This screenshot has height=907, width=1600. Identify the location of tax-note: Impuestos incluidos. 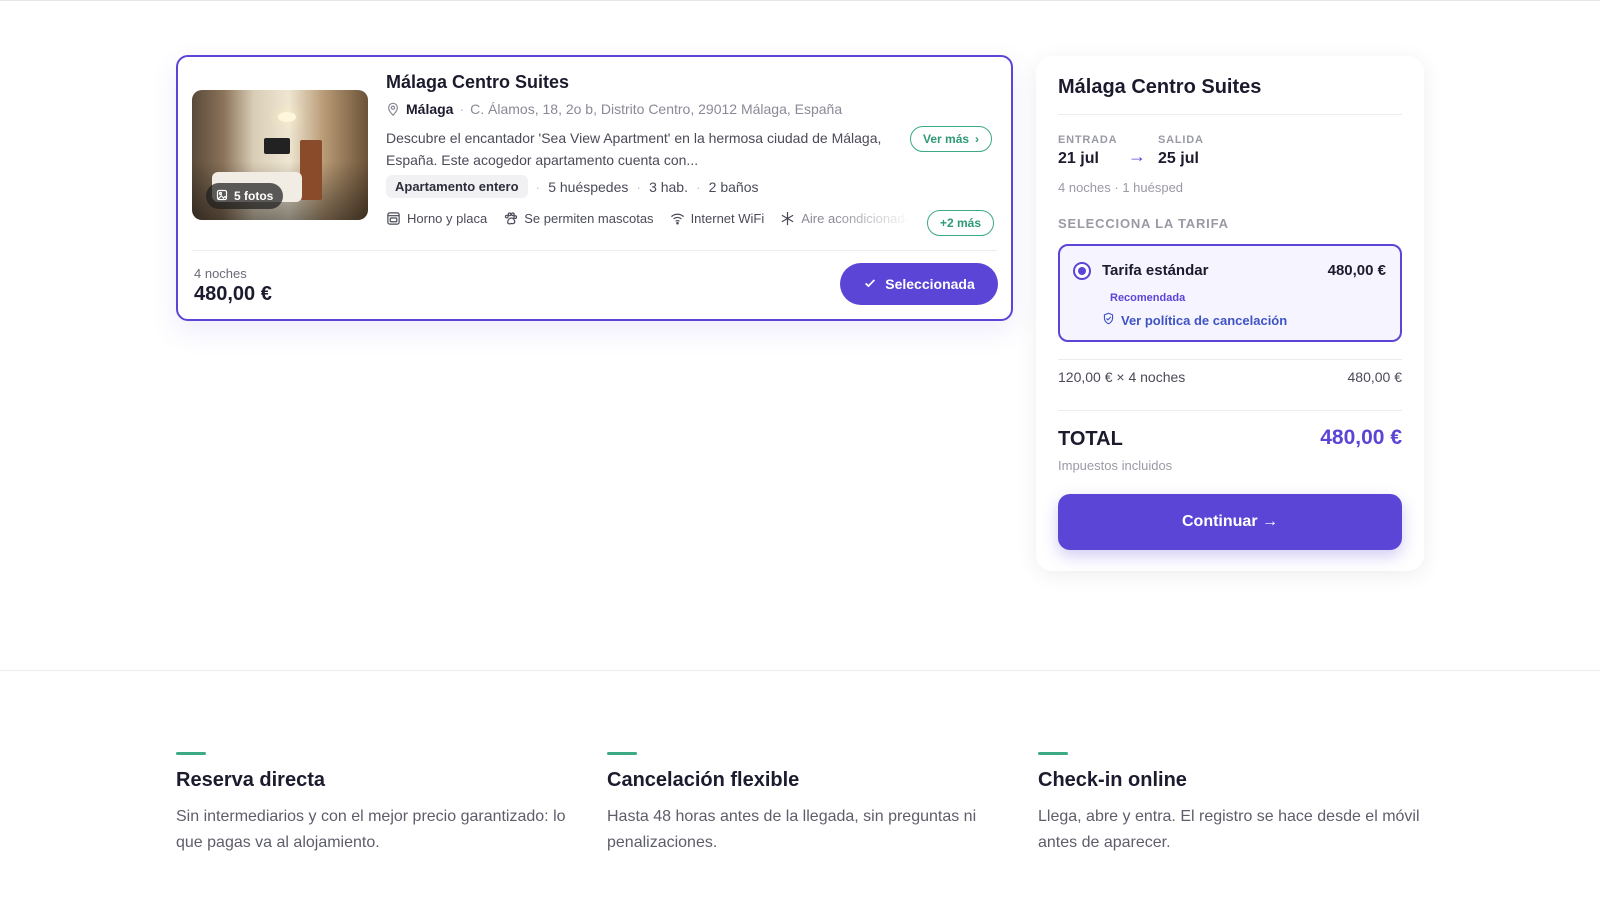
(1115, 465).